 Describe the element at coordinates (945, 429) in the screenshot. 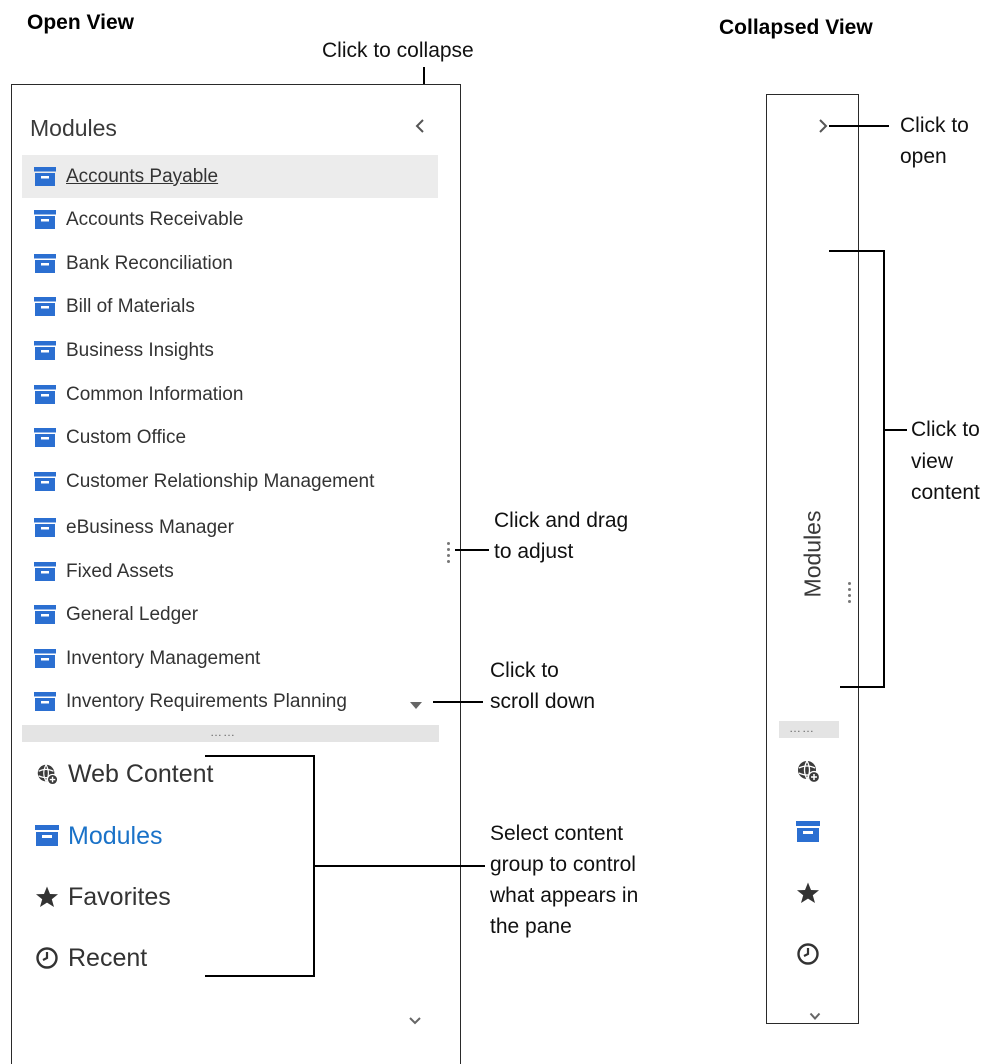

I see `view-callout-line1: Click to` at that location.